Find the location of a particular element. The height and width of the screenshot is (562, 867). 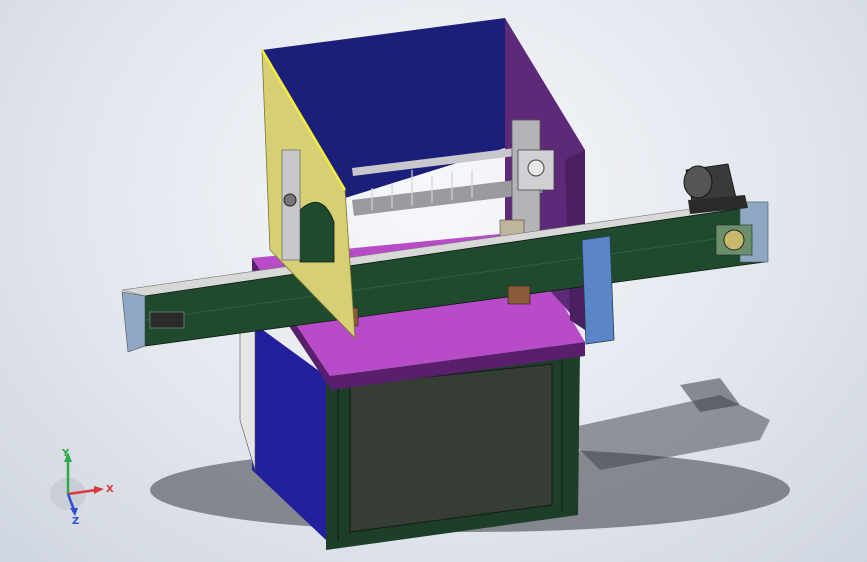

y-axis-label: Y is located at coordinates (65, 453).